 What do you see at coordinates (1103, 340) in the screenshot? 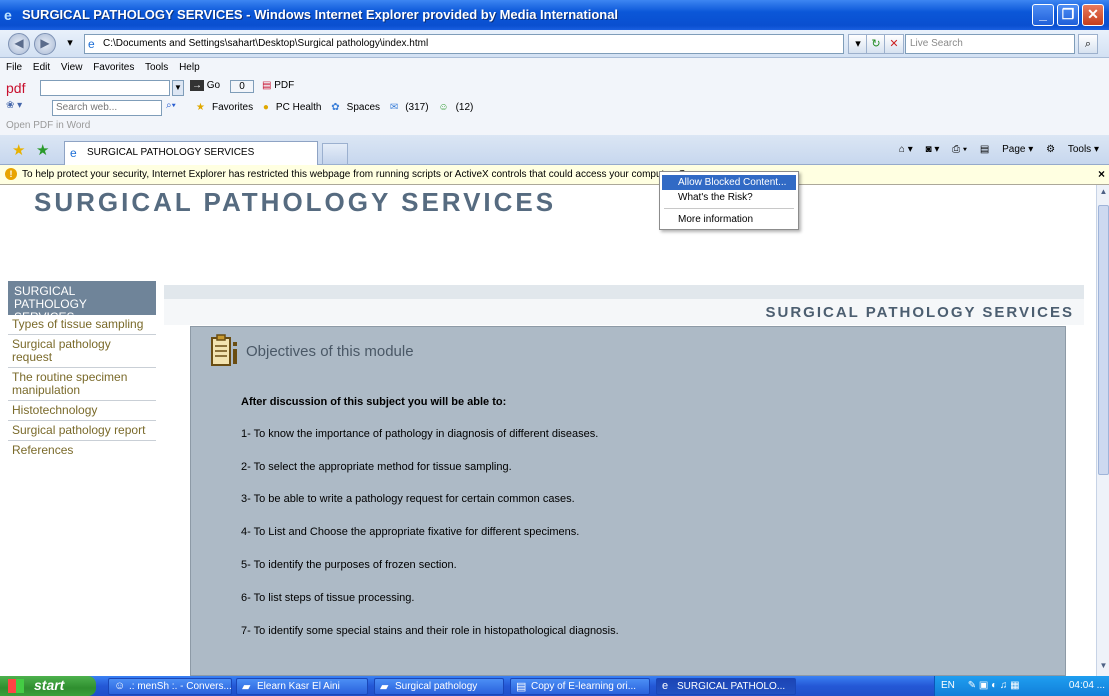
I see `scroll-thumb` at bounding box center [1103, 340].